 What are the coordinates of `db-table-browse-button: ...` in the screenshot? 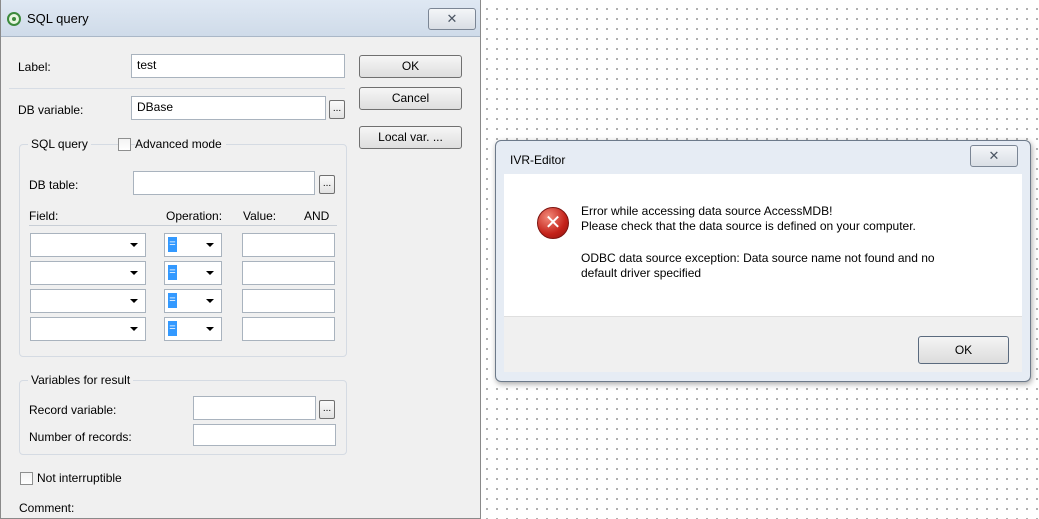 It's located at (327, 184).